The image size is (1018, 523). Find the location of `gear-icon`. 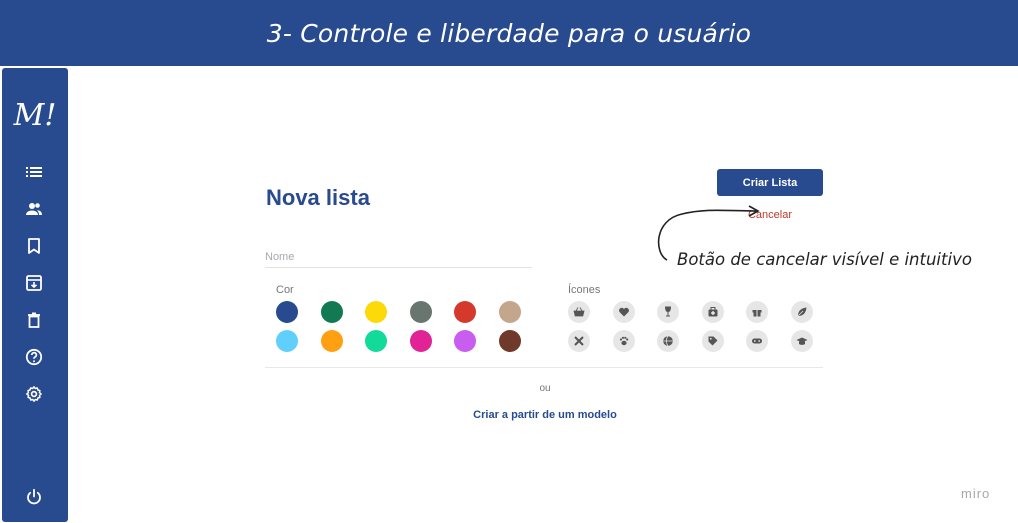

gear-icon is located at coordinates (34, 394).